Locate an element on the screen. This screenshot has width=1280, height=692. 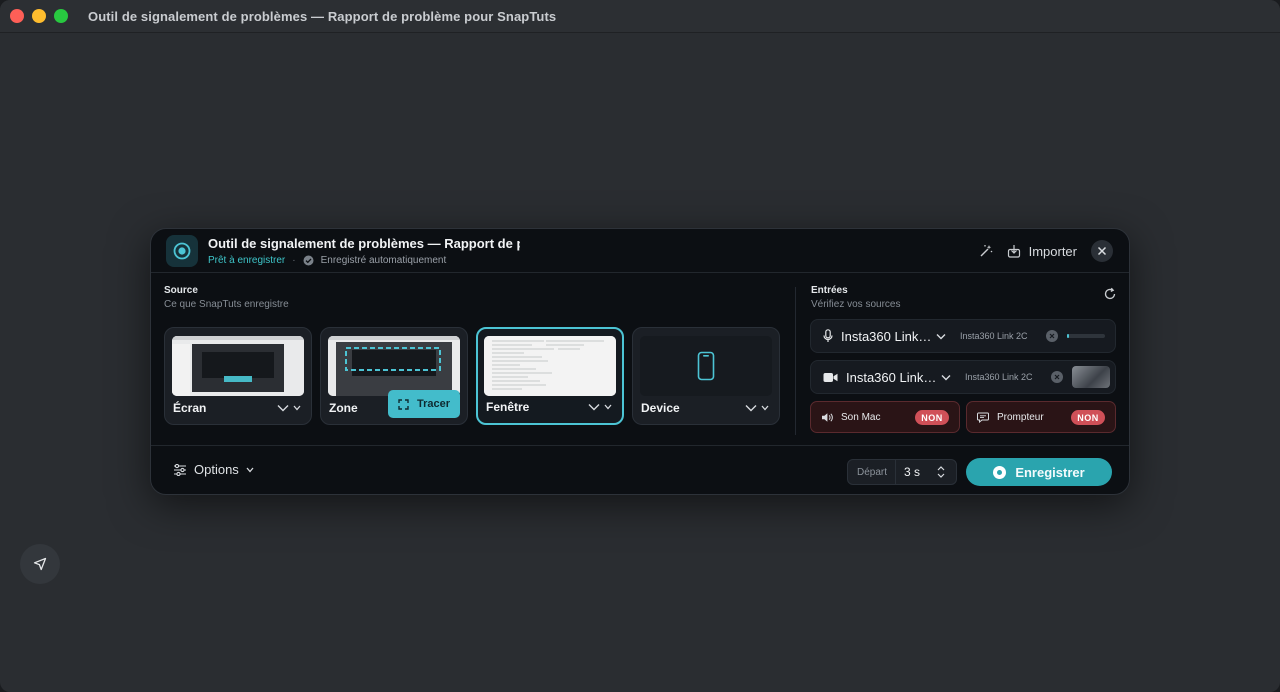
traffic-lights is located at coordinates (39, 16).